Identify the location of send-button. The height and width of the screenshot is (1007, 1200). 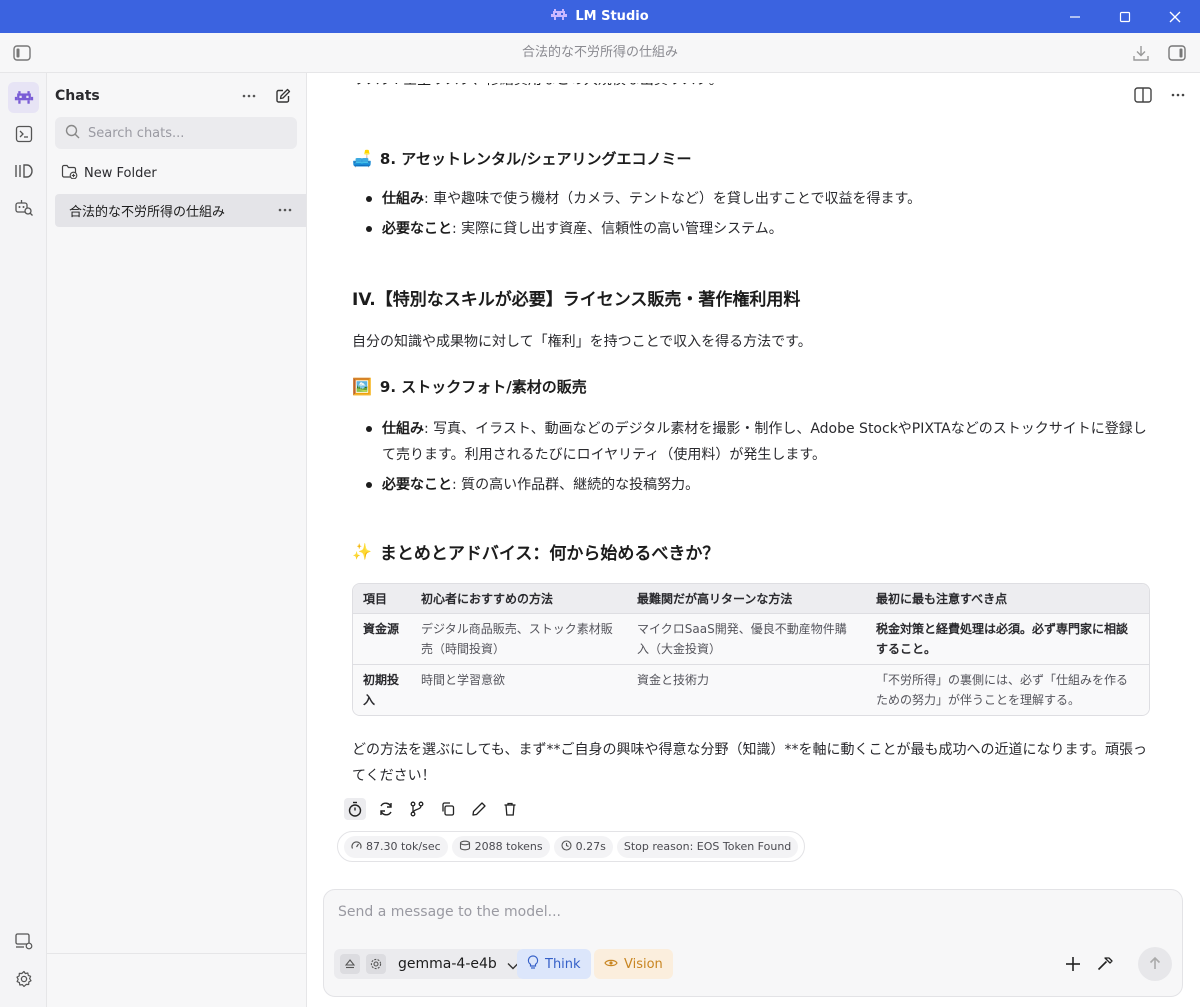
(1155, 964).